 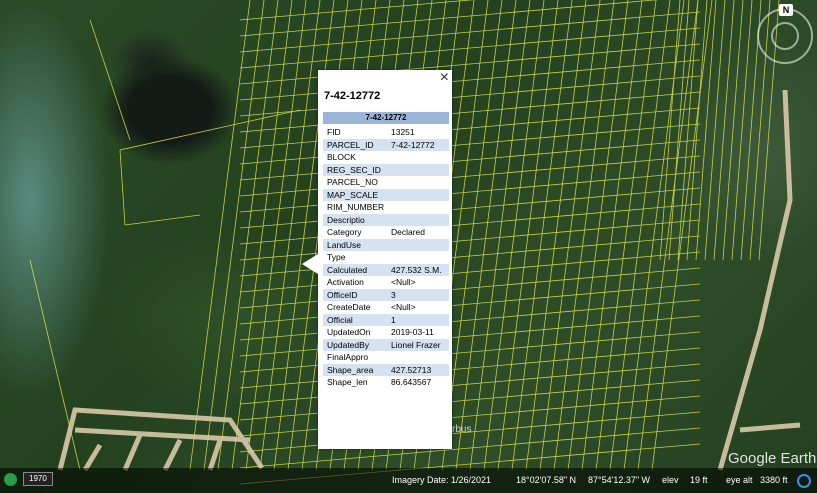 What do you see at coordinates (699, 480) in the screenshot?
I see `elev-value: 19 ft` at bounding box center [699, 480].